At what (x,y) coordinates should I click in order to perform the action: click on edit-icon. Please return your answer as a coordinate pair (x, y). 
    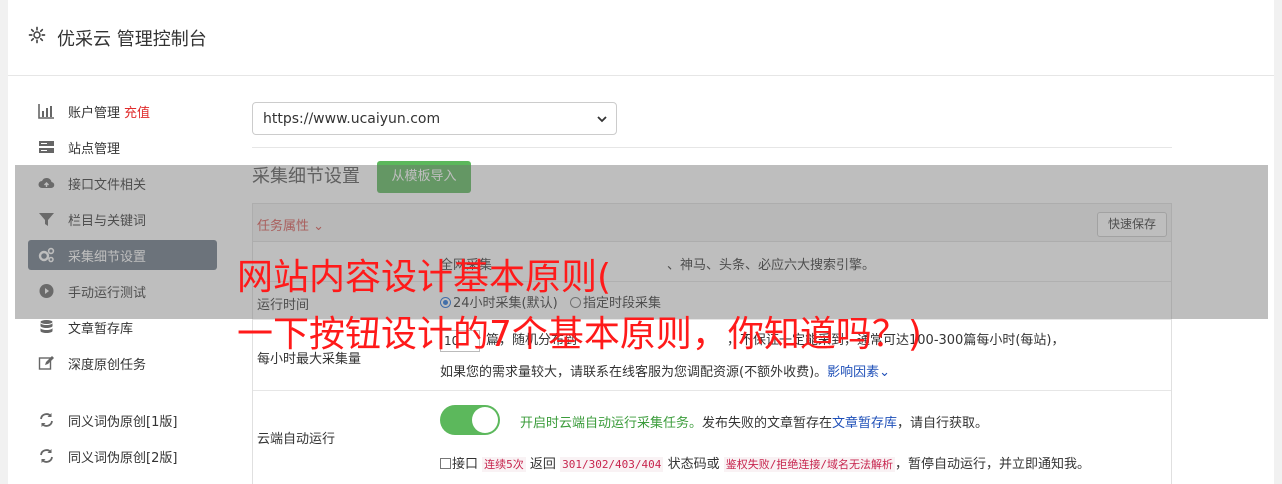
    Looking at the image, I should click on (46, 363).